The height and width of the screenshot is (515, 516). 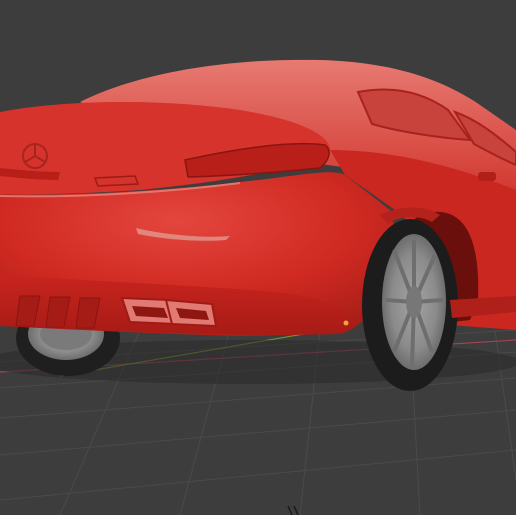 I want to click on exhaust-tips, so click(x=169, y=312).